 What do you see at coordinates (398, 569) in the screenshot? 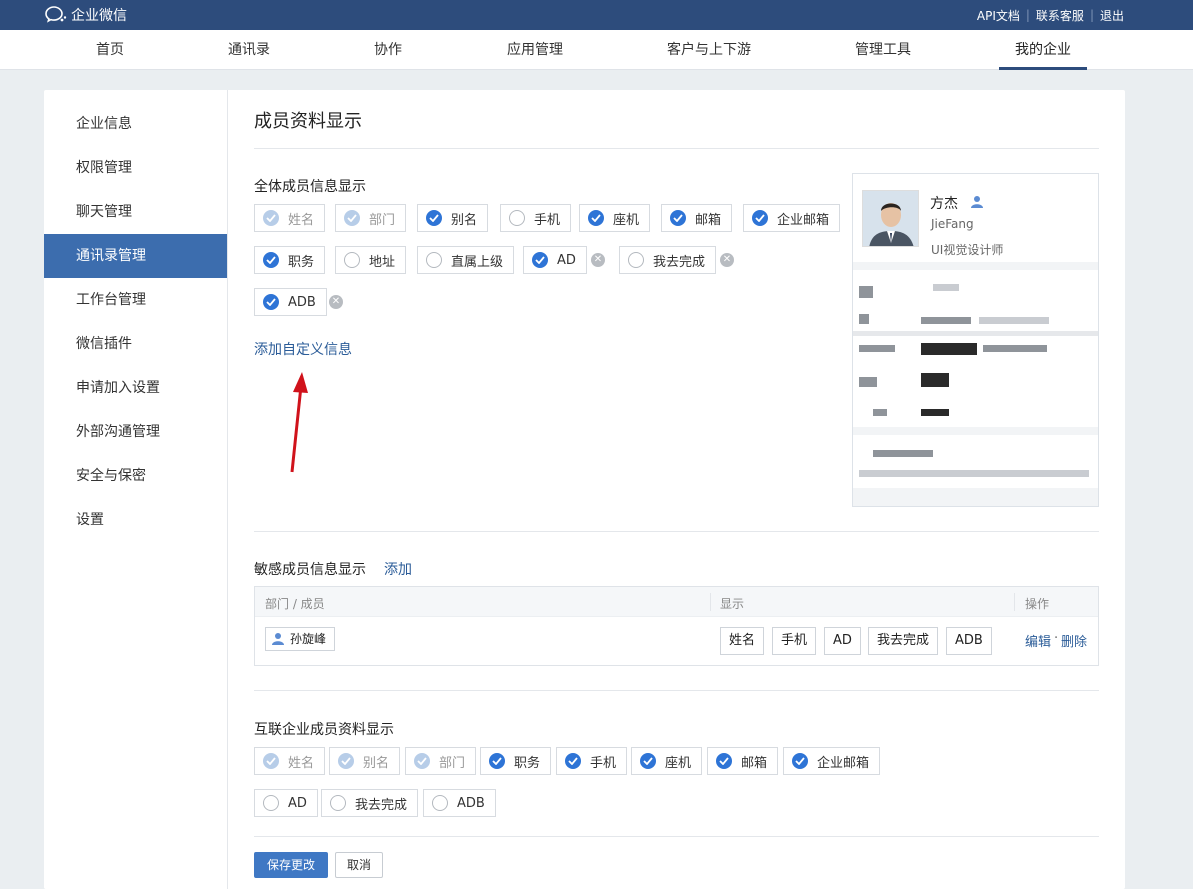
I see `add-sensitive-link: 添加` at bounding box center [398, 569].